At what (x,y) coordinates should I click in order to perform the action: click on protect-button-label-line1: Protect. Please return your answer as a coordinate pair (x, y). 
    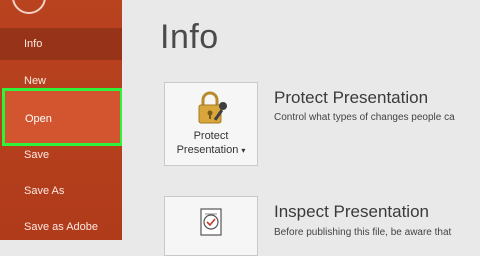
    Looking at the image, I should click on (211, 136).